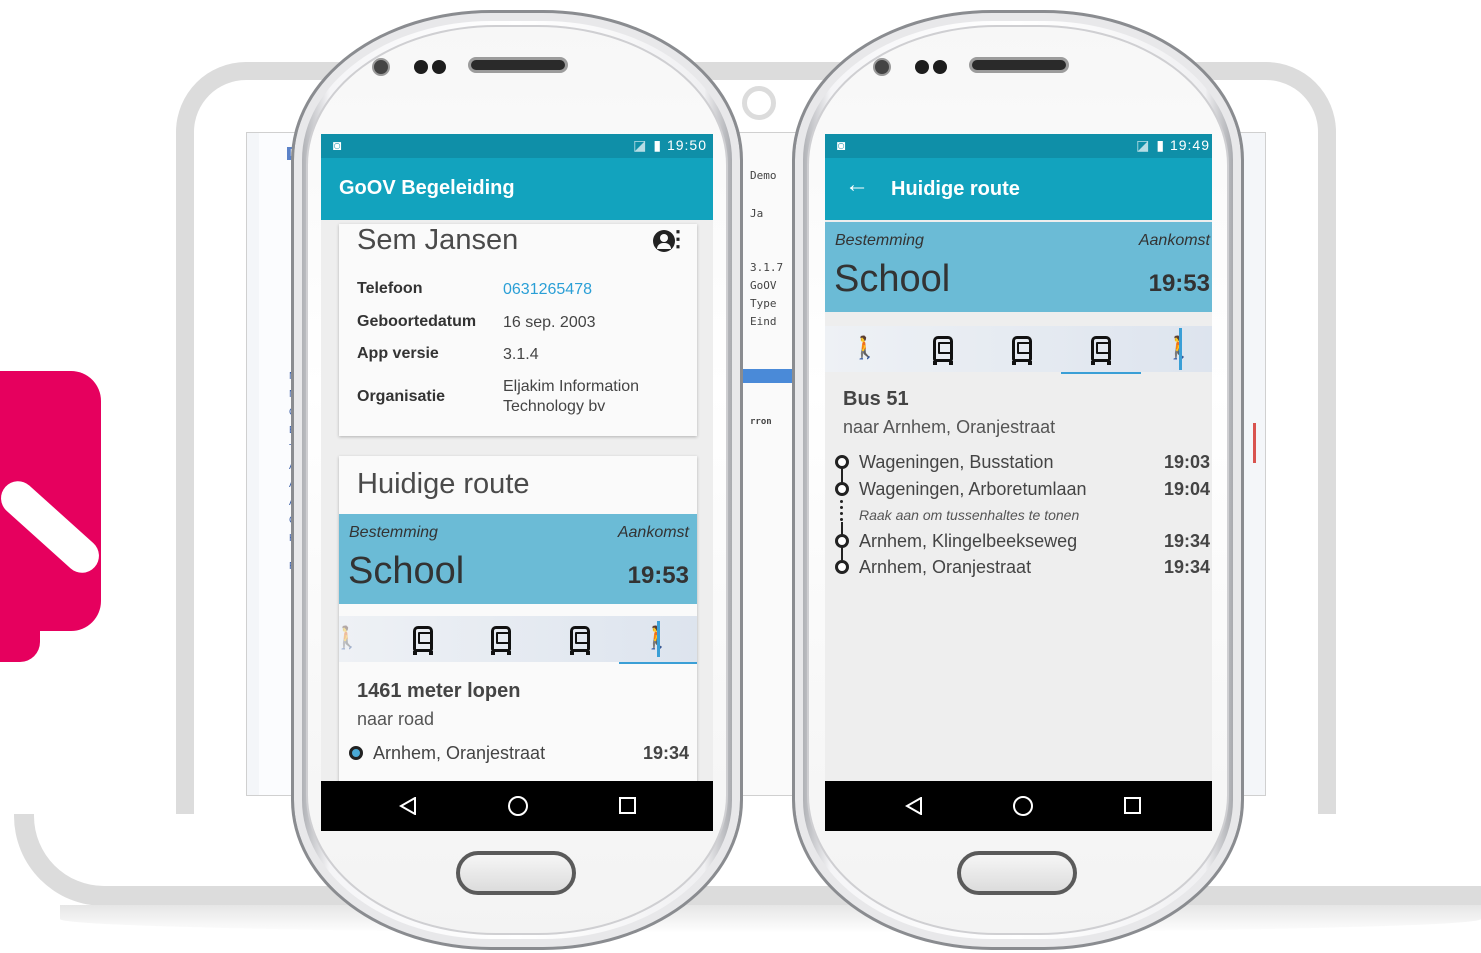  I want to click on laptop-detail-text: Demo, so click(763, 175).